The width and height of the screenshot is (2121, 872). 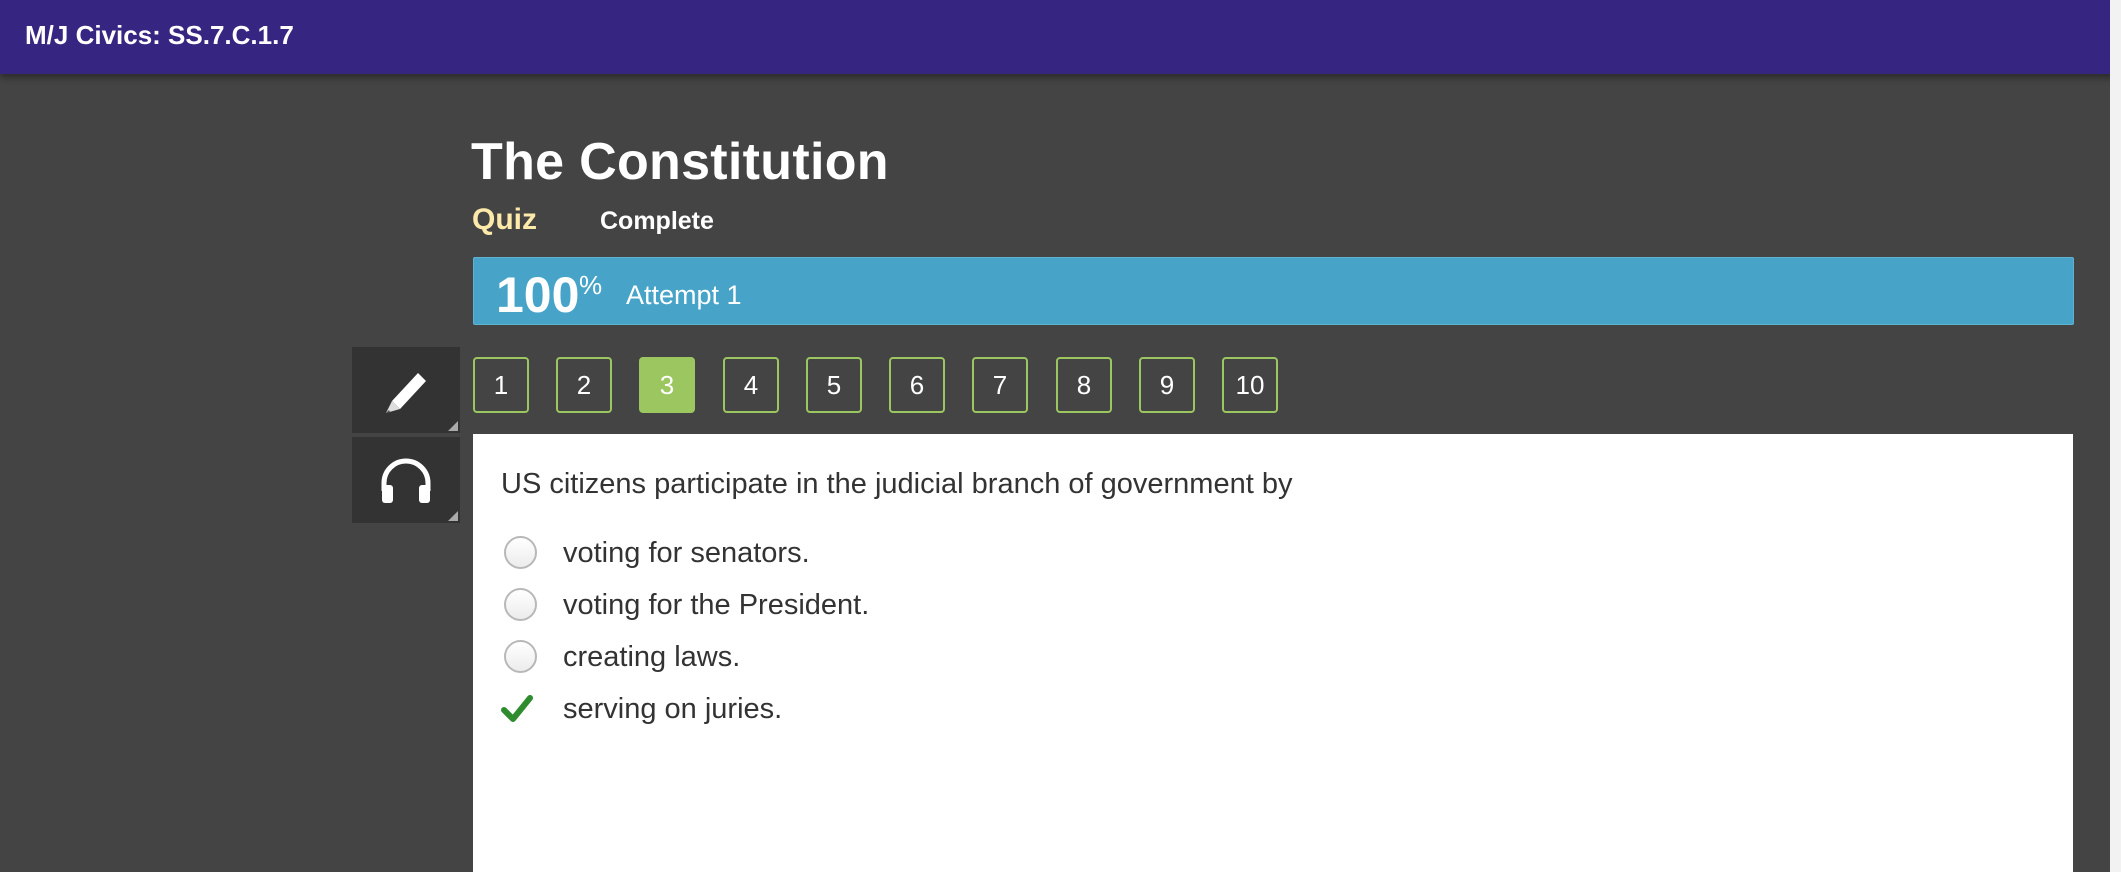 What do you see at coordinates (686, 553) in the screenshot?
I see `answer-option-label: voting for senators.` at bounding box center [686, 553].